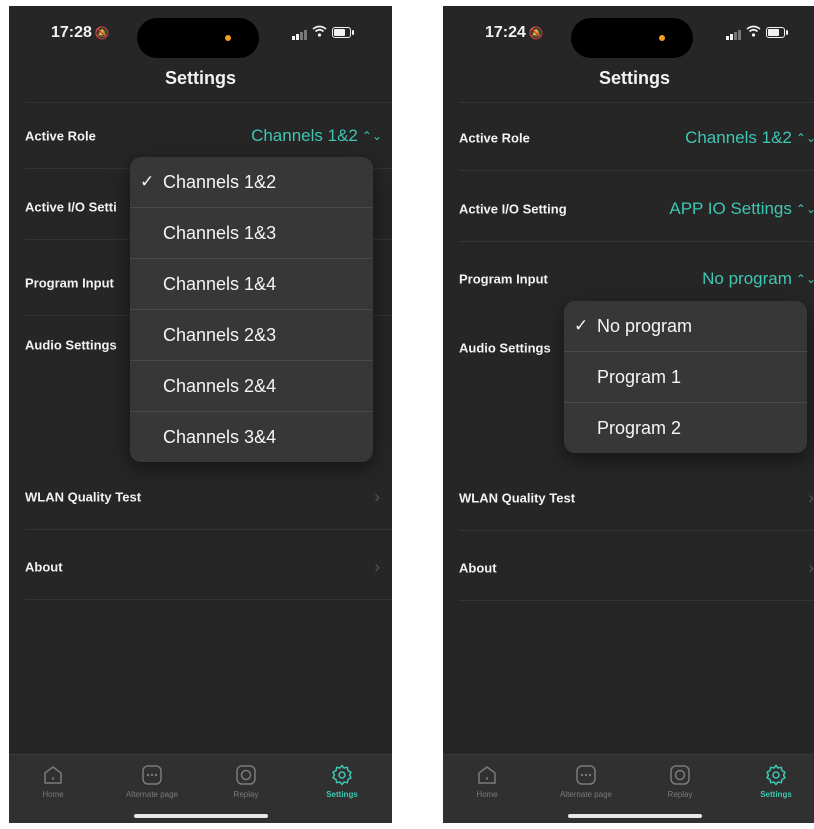 This screenshot has width=814, height=829. I want to click on dropdown-option: ✓ Channels 1&2, so click(251, 182).